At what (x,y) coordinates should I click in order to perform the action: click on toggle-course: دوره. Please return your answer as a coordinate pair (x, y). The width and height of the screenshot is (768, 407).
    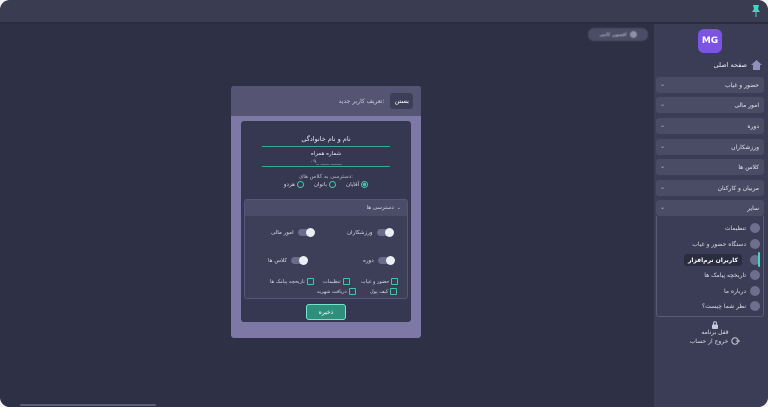
    Looking at the image, I should click on (379, 260).